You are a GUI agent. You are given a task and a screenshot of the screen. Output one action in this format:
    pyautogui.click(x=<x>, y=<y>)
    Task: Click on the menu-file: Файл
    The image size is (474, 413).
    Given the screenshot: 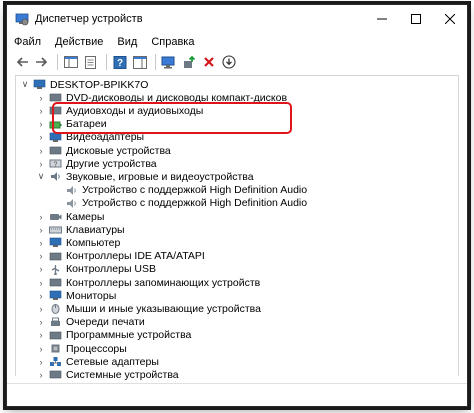 What is the action you would take?
    pyautogui.click(x=27, y=42)
    